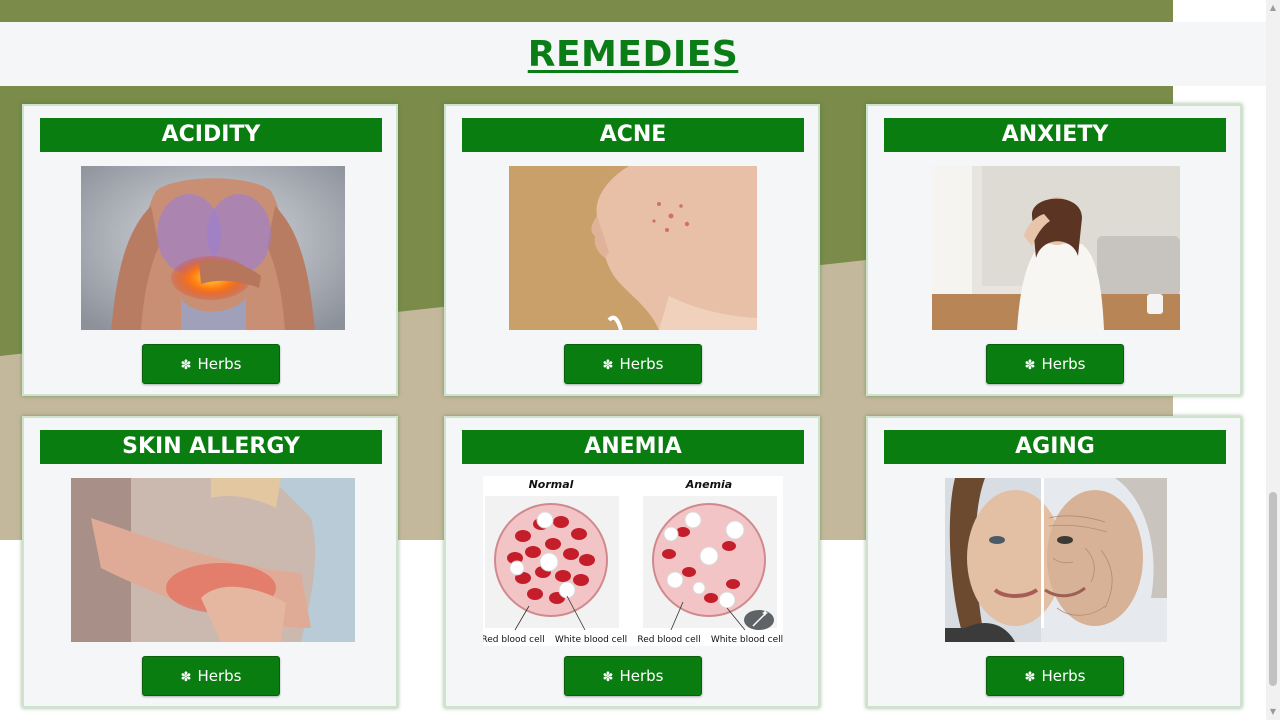  I want to click on card-title: ANXIETY, so click(1055, 135).